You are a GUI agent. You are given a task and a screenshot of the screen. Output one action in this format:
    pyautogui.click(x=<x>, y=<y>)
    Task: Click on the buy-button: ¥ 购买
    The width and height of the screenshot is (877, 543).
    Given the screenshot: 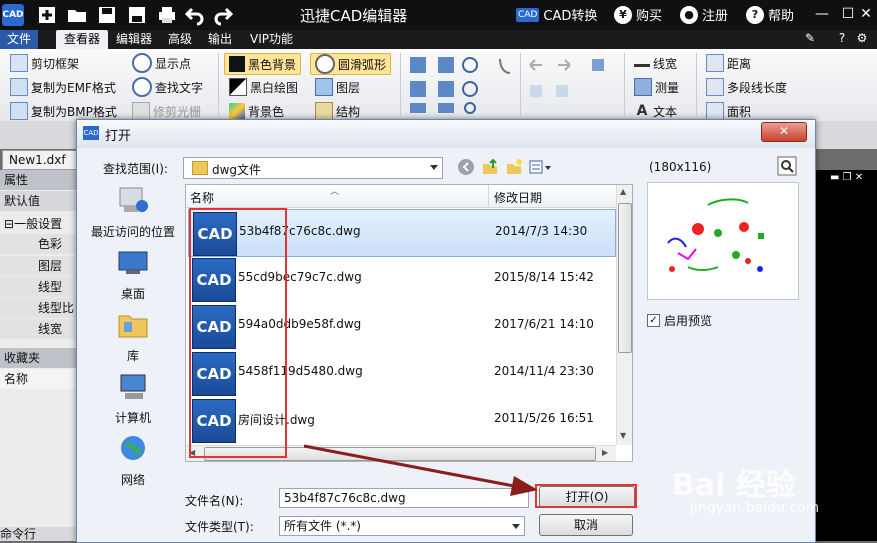 What is the action you would take?
    pyautogui.click(x=638, y=14)
    